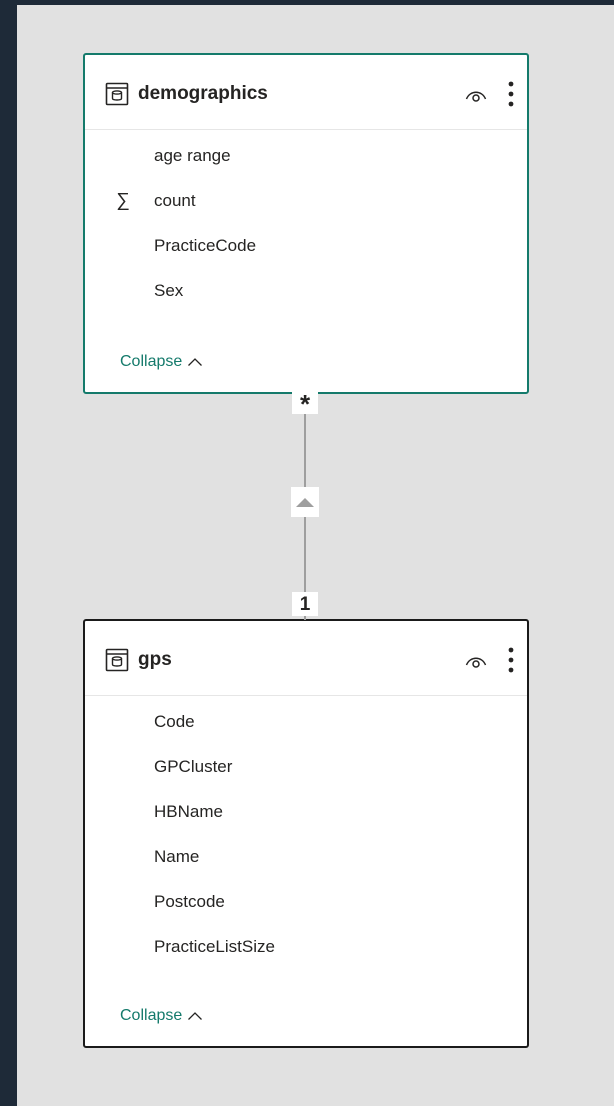 The image size is (614, 1106). What do you see at coordinates (189, 901) in the screenshot?
I see `field-label: Postcode` at bounding box center [189, 901].